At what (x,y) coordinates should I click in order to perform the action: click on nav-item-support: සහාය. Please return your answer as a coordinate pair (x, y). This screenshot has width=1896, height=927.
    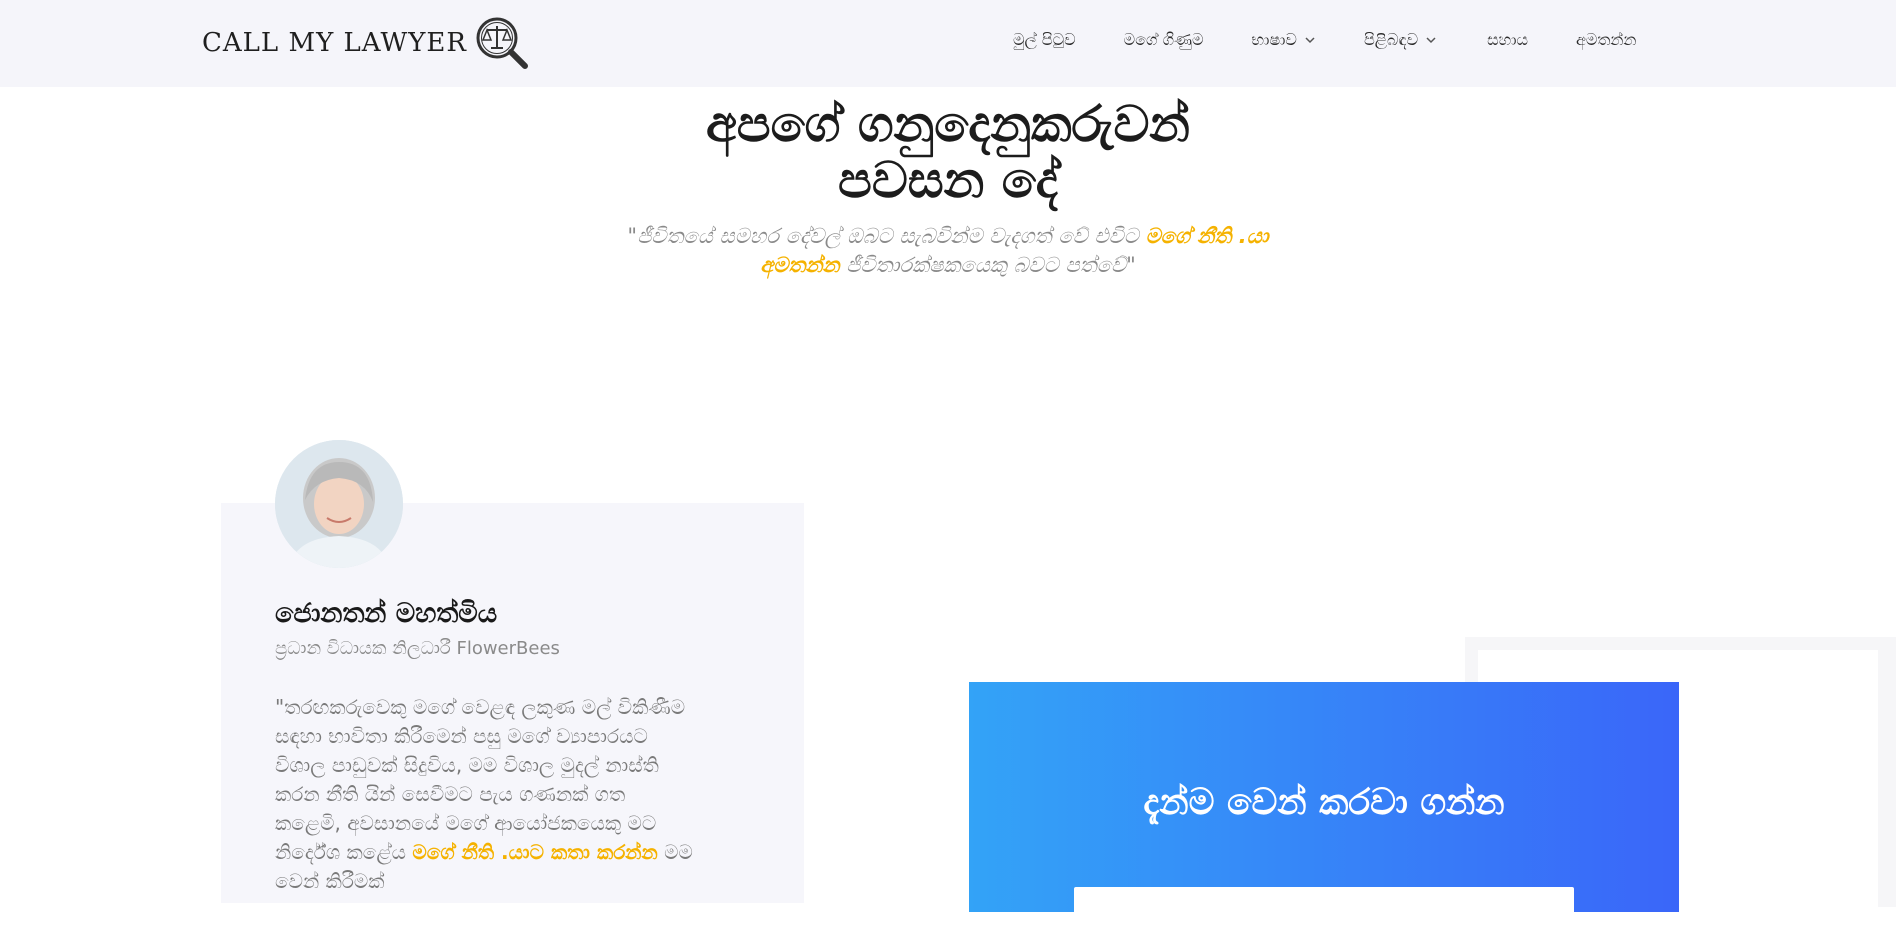
    Looking at the image, I should click on (1507, 40).